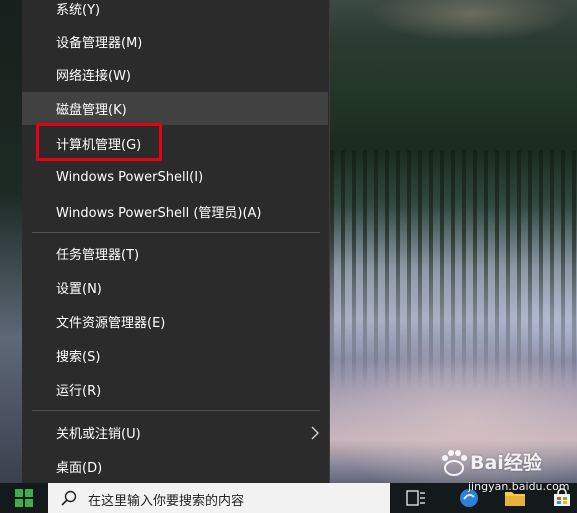 The width and height of the screenshot is (577, 513). I want to click on menu-item-device-manager: 设备管理器(M), so click(176, 41).